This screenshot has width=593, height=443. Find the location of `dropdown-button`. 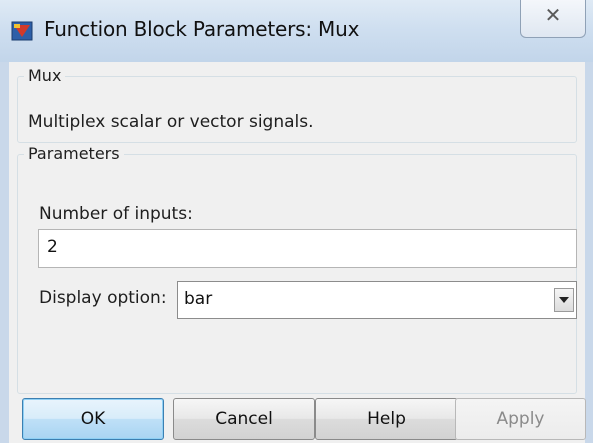

dropdown-button is located at coordinates (564, 300).